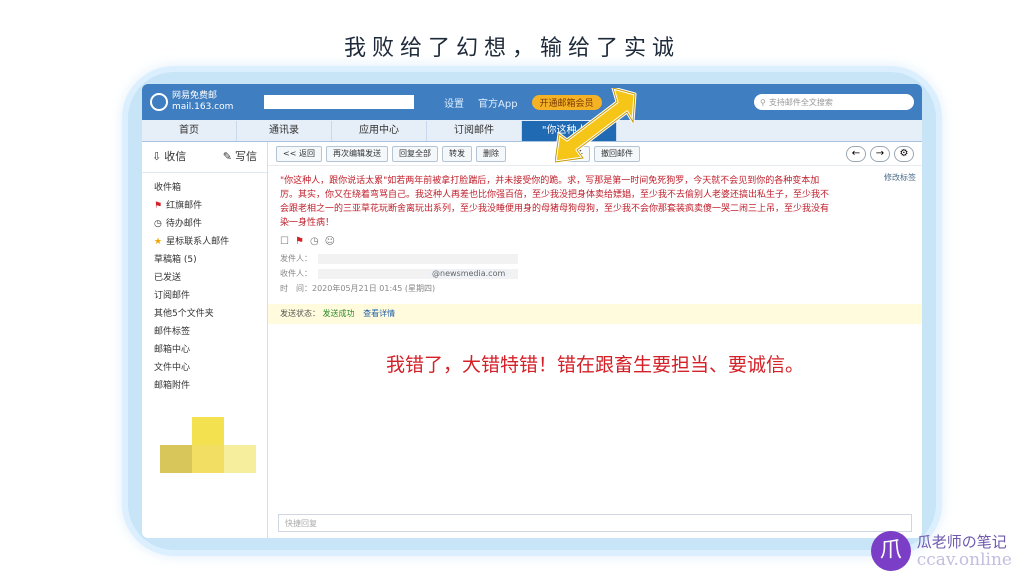 The height and width of the screenshot is (577, 1024). What do you see at coordinates (379, 313) in the screenshot?
I see `status-details-link: 查看详情` at bounding box center [379, 313].